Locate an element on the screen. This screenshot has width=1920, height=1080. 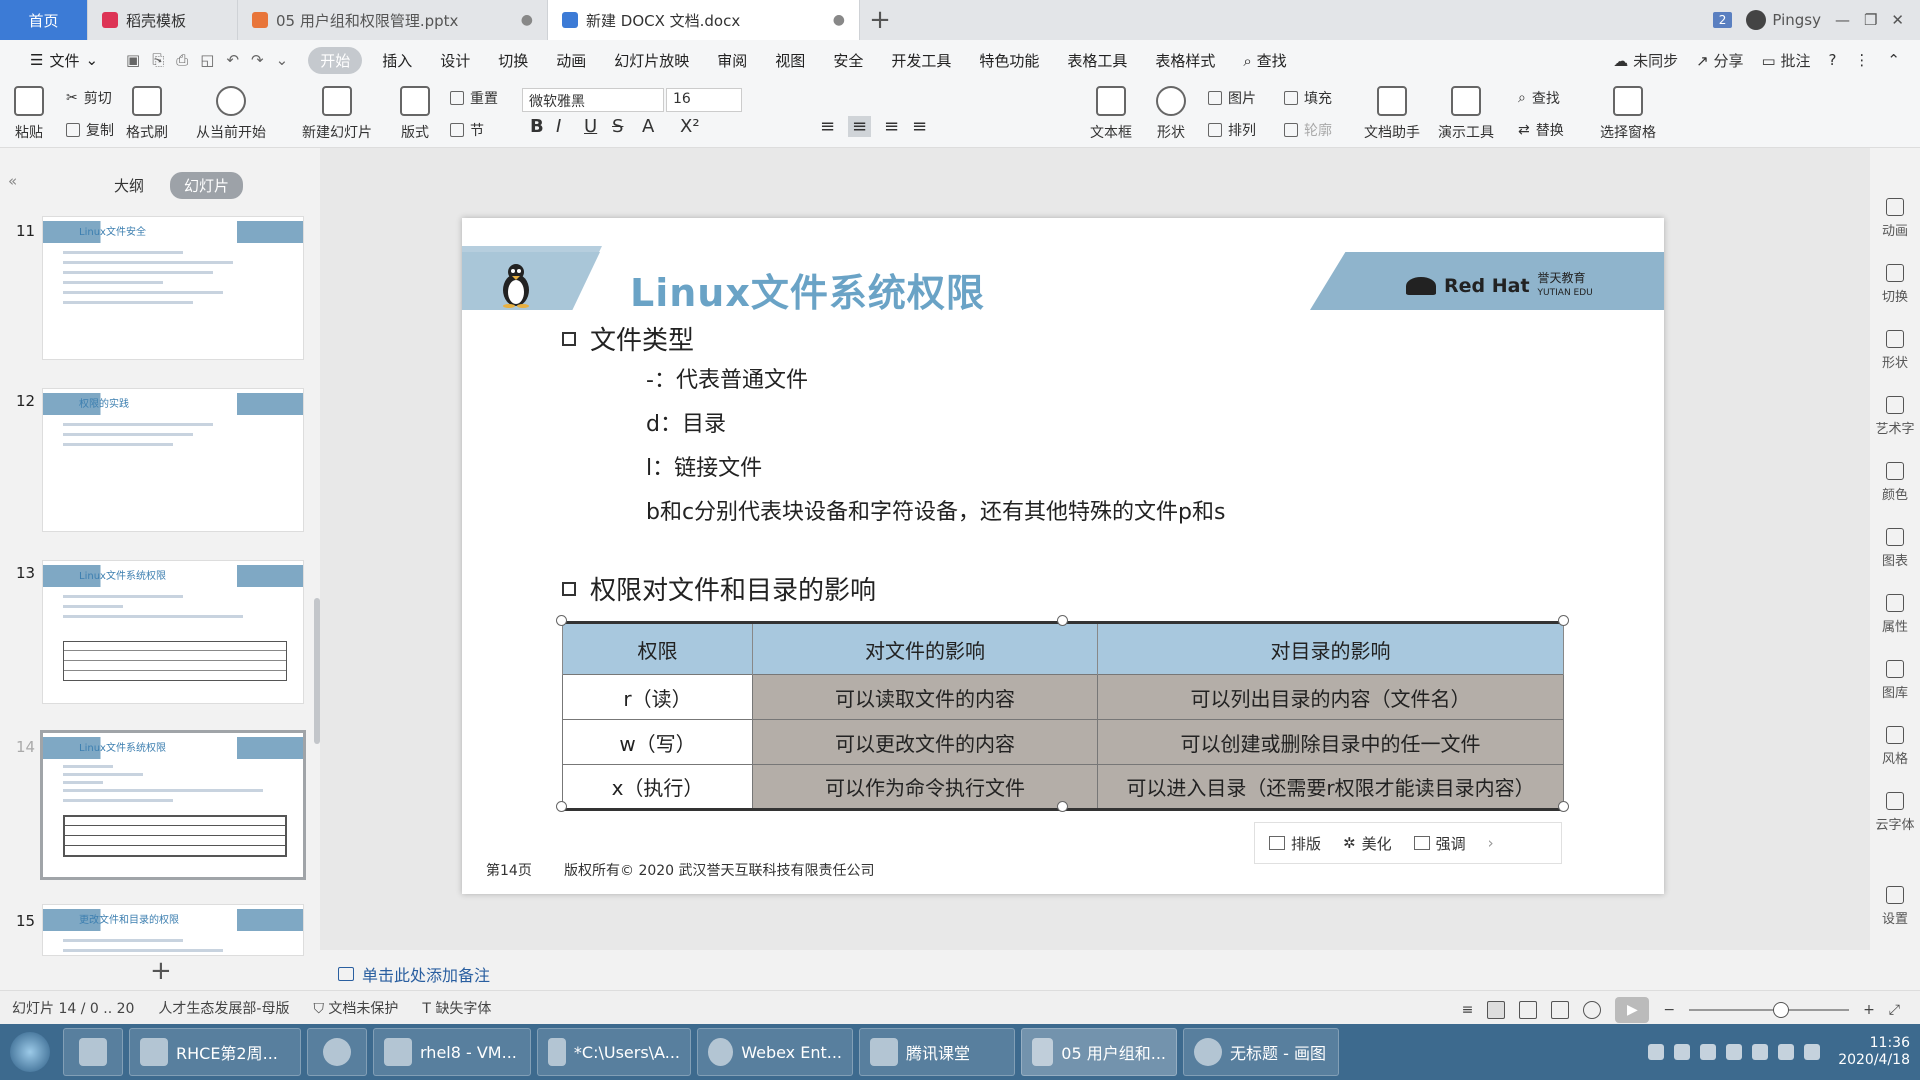
notes-toggle-icon: ≡ is located at coordinates (1468, 1010).